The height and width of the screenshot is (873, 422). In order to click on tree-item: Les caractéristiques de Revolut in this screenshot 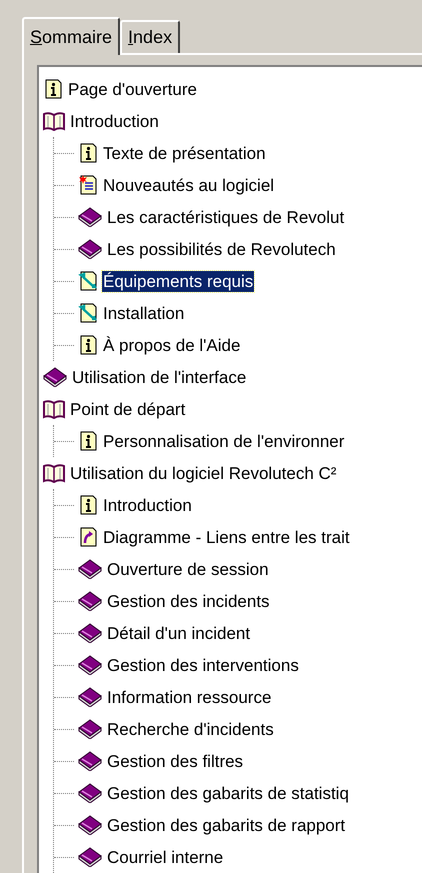, I will do `click(226, 217)`.